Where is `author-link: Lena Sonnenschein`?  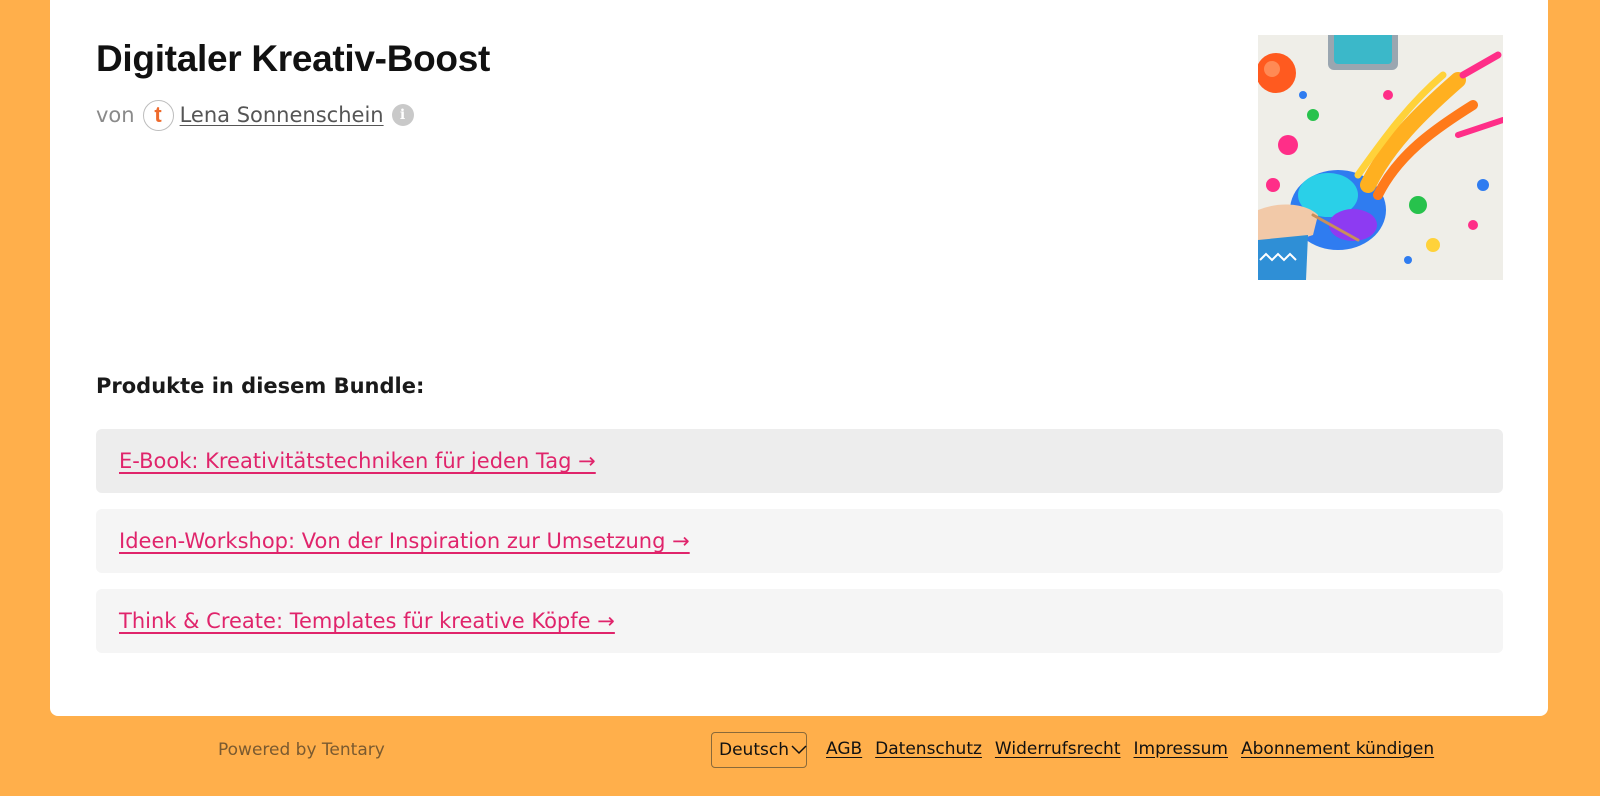 author-link: Lena Sonnenschein is located at coordinates (282, 115).